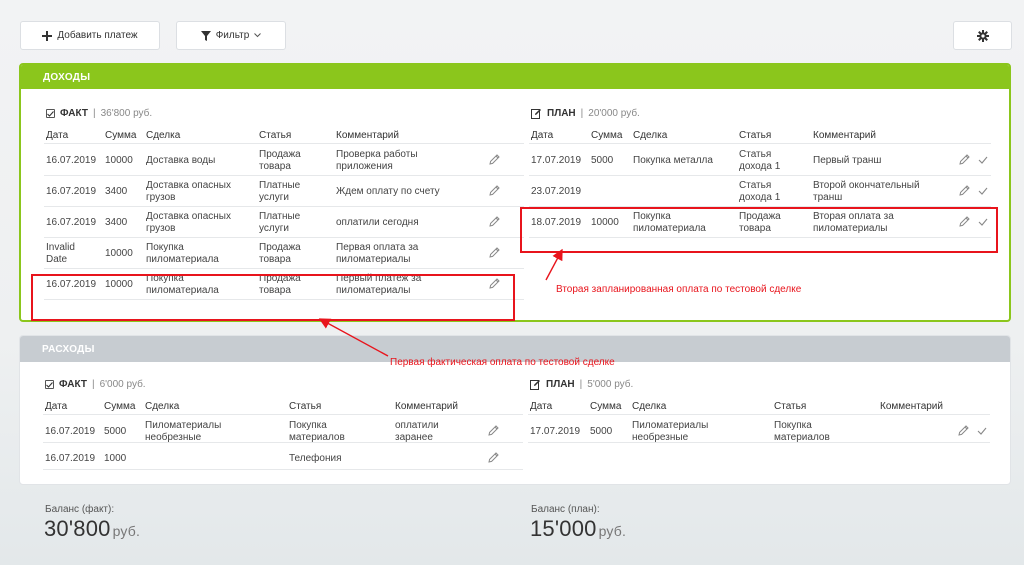 The height and width of the screenshot is (565, 1024). I want to click on balance-fact: 30'800 руб., so click(92, 529).